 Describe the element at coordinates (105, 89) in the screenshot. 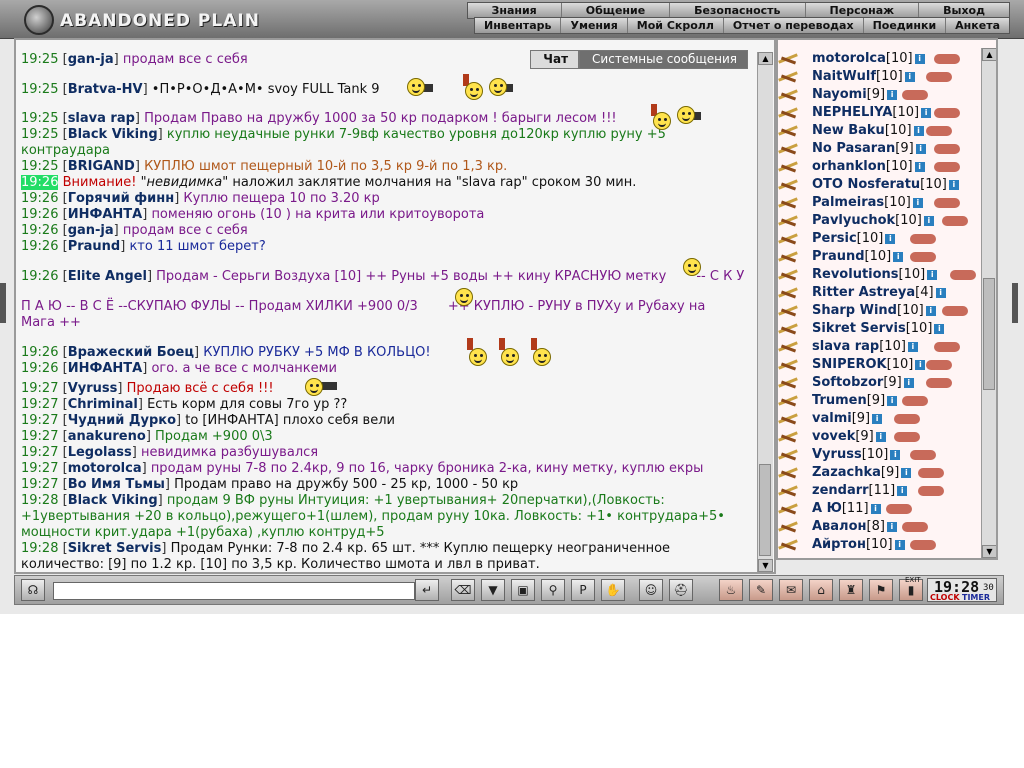

I see `message-author: Bratva-HV` at that location.